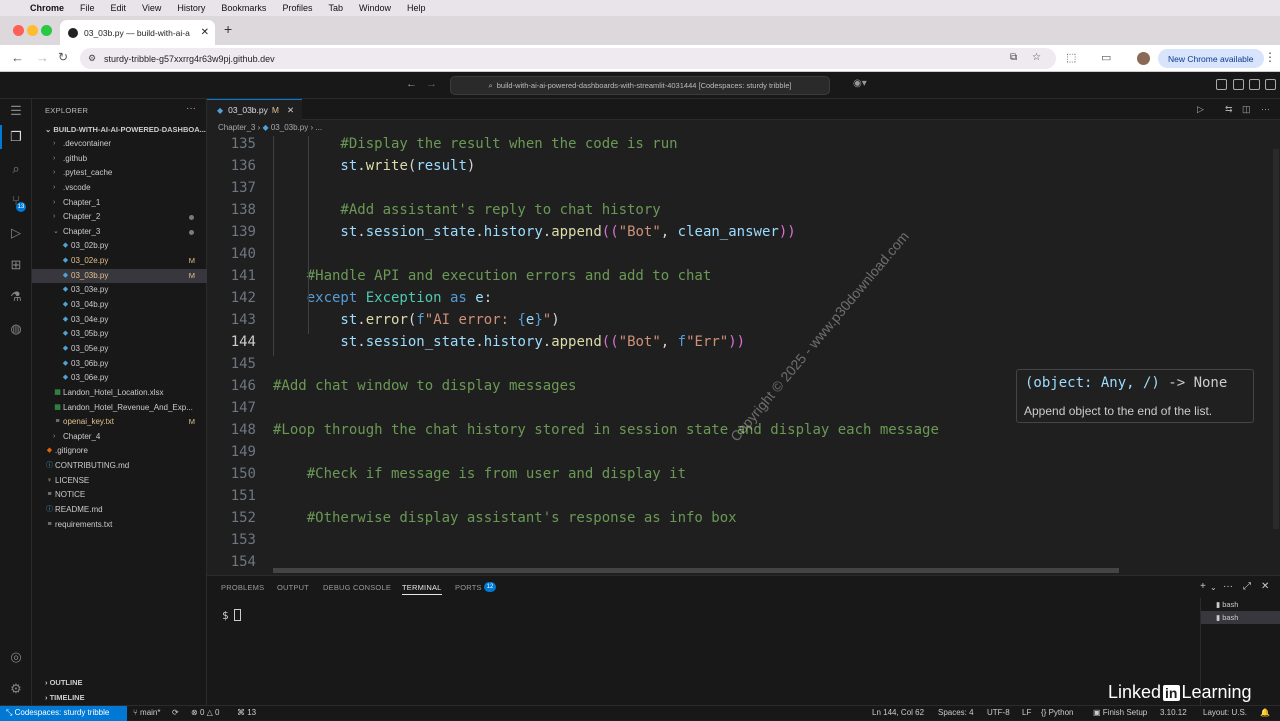 This screenshot has width=1280, height=721. What do you see at coordinates (137, 32) in the screenshot?
I see `browser-tab: 03_03b.py — build-with-ai-a ✕` at bounding box center [137, 32].